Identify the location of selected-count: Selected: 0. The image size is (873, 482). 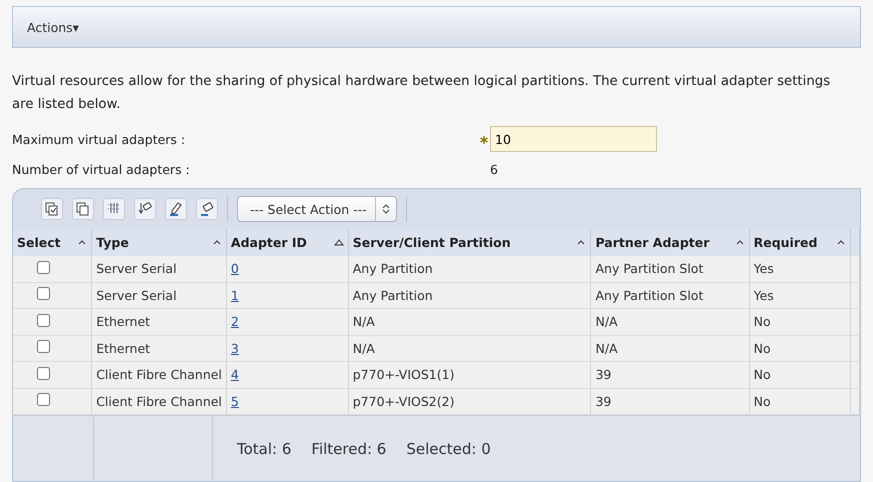
(448, 449).